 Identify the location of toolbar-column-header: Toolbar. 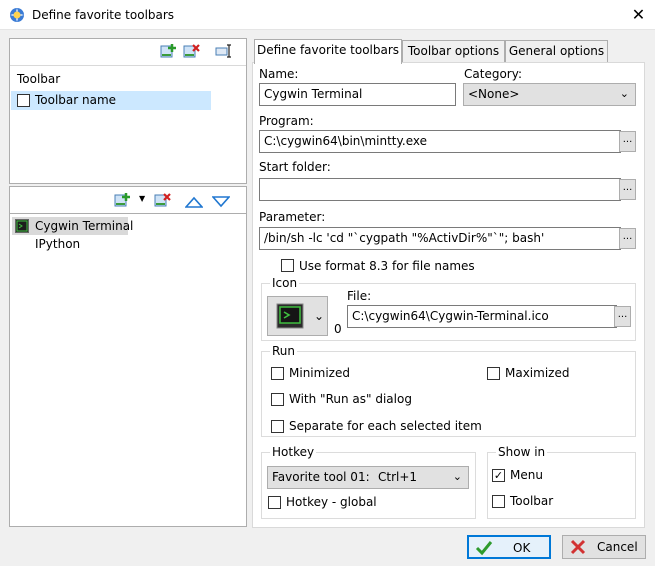
(39, 79).